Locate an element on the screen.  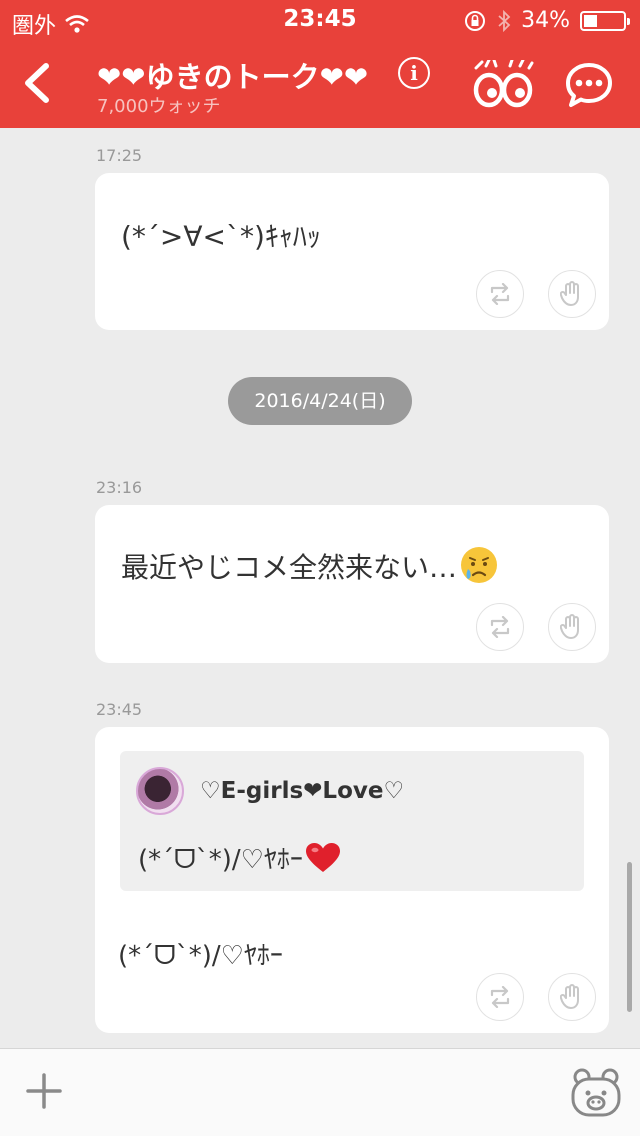
scrollbar is located at coordinates (629, 937).